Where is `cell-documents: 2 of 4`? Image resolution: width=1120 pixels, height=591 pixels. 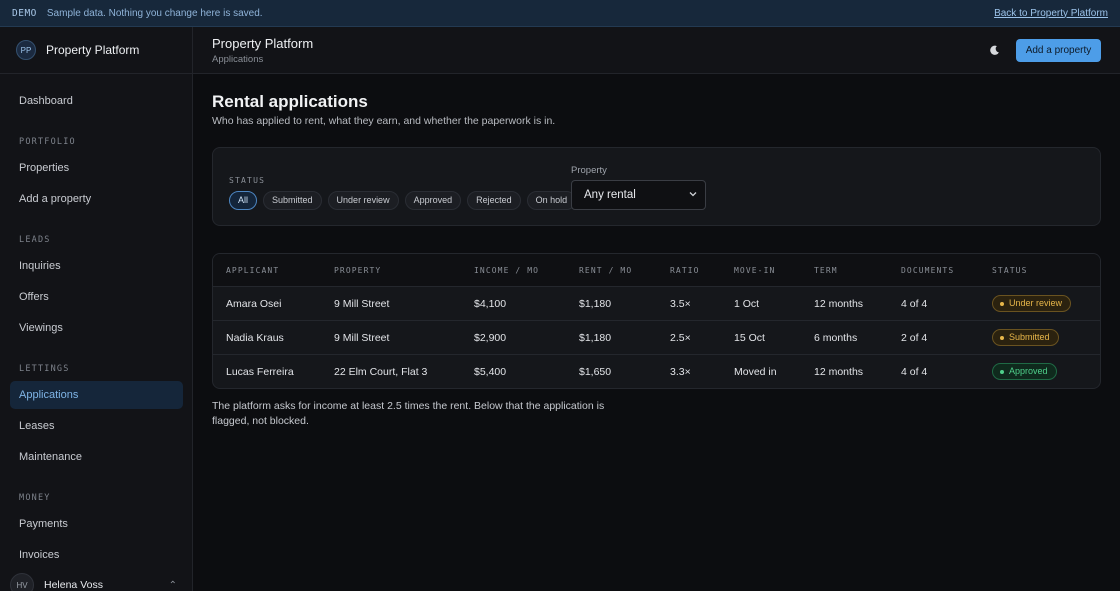 cell-documents: 2 of 4 is located at coordinates (914, 338).